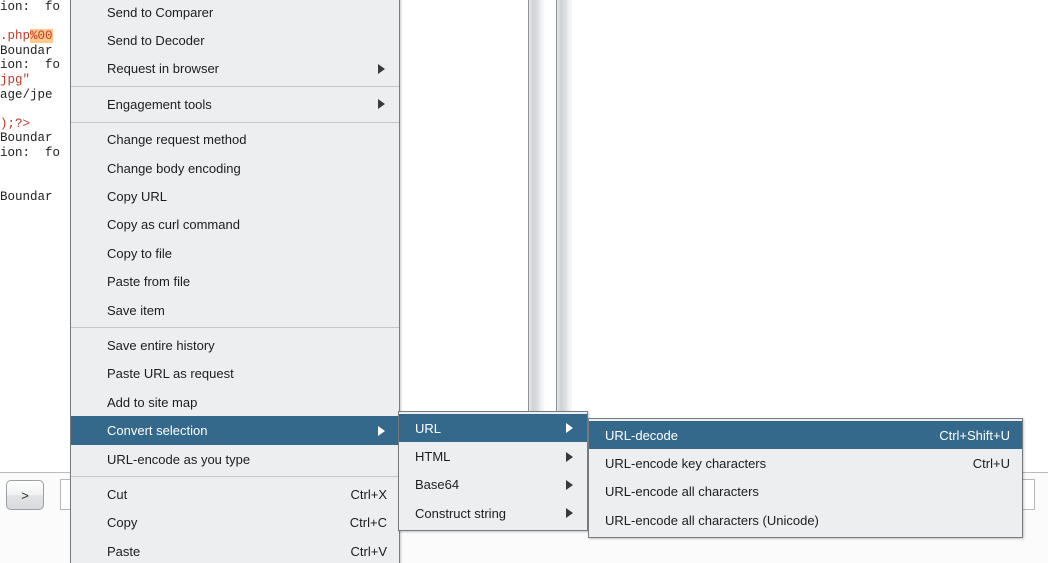 The height and width of the screenshot is (563, 1048). Describe the element at coordinates (428, 428) in the screenshot. I see `menu-item-label: URL` at that location.